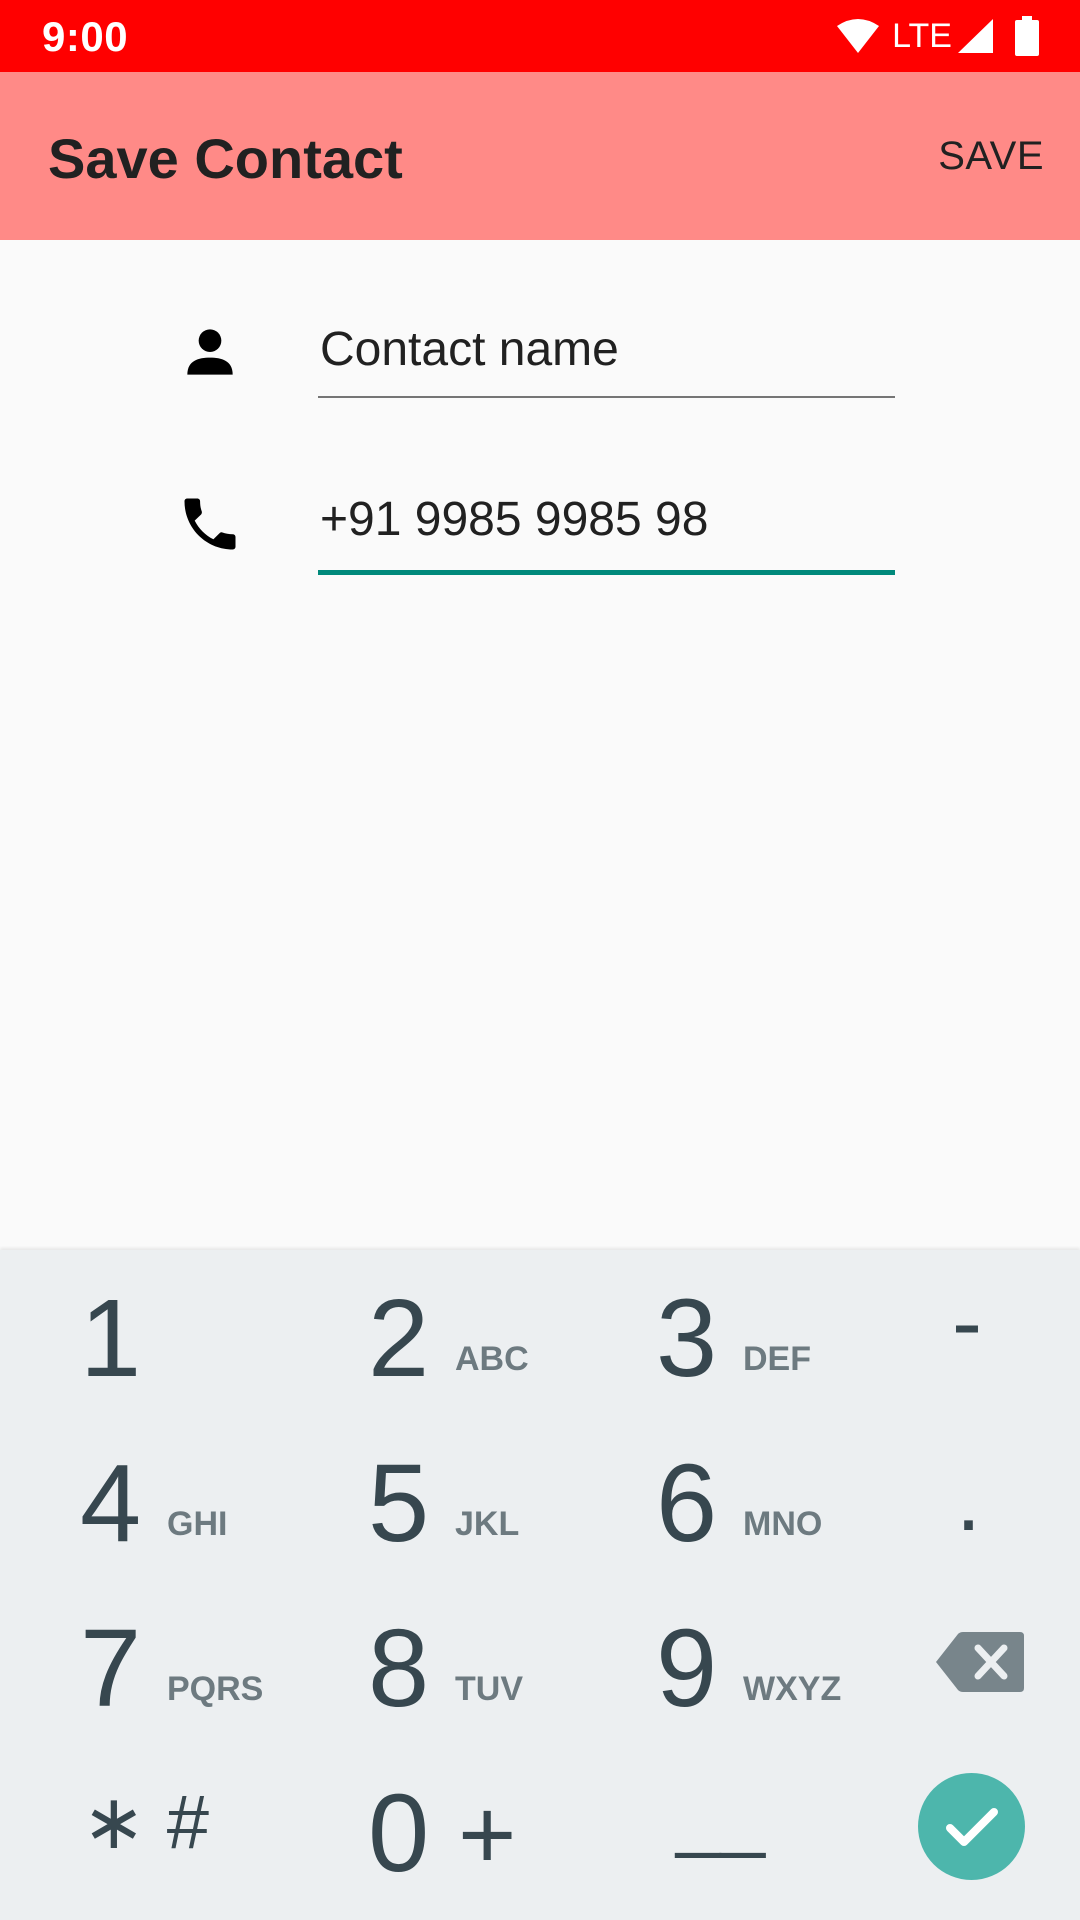 The height and width of the screenshot is (1920, 1080). Describe the element at coordinates (165, 1345) in the screenshot. I see `key-1: 1` at that location.